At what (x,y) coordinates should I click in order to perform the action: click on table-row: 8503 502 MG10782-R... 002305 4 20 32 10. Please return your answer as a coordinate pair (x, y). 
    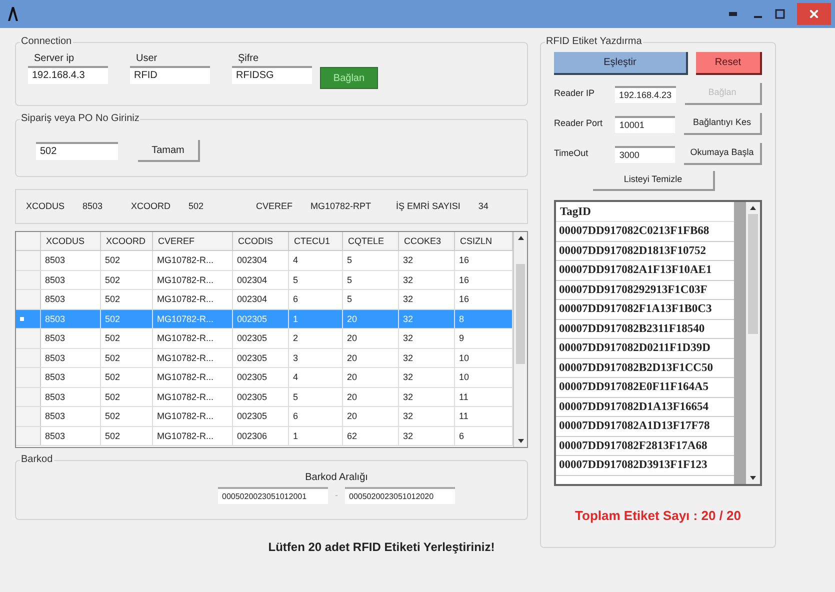
    Looking at the image, I should click on (264, 378).